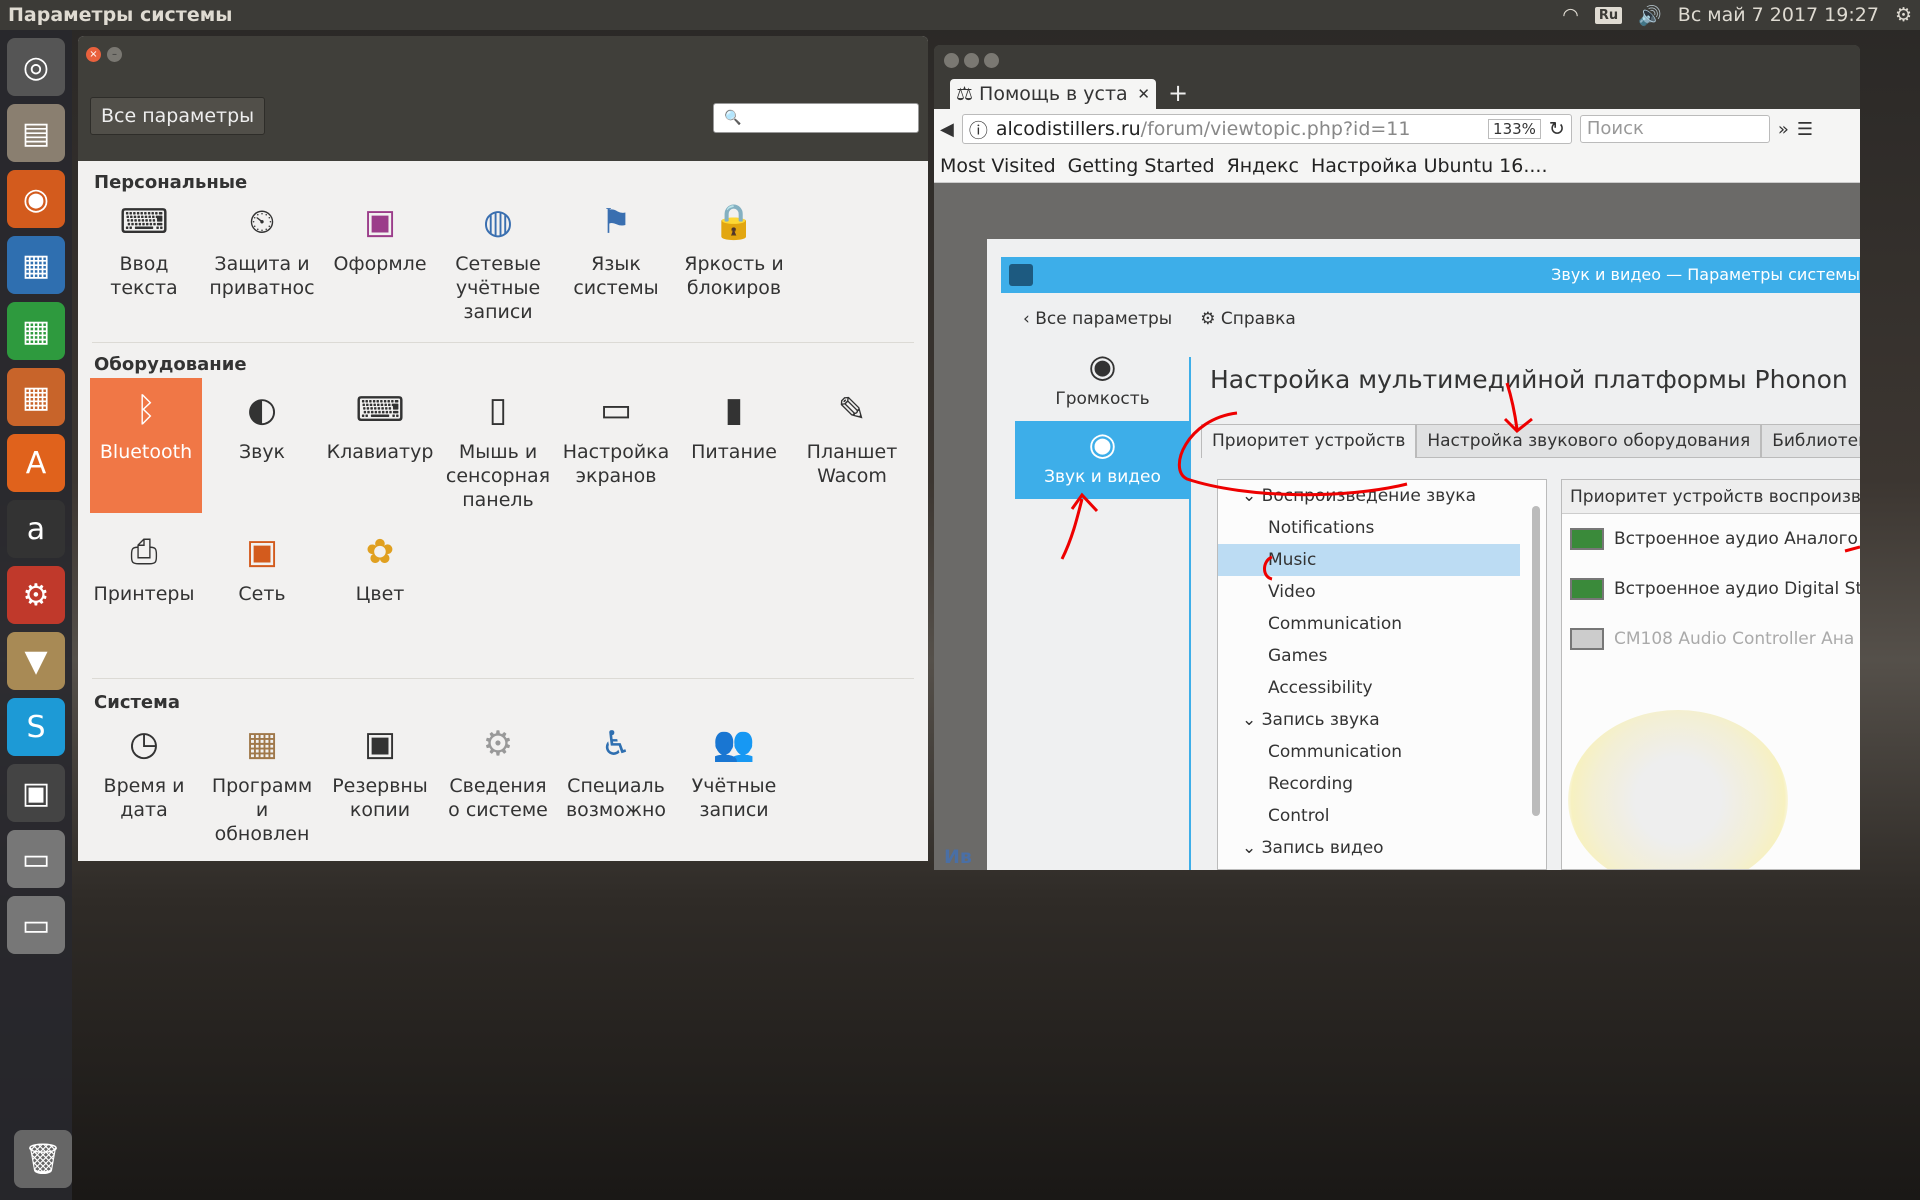  What do you see at coordinates (498, 449) in the screenshot?
I see `item-mouse: ▯ Мышь и сенсорная панель` at bounding box center [498, 449].